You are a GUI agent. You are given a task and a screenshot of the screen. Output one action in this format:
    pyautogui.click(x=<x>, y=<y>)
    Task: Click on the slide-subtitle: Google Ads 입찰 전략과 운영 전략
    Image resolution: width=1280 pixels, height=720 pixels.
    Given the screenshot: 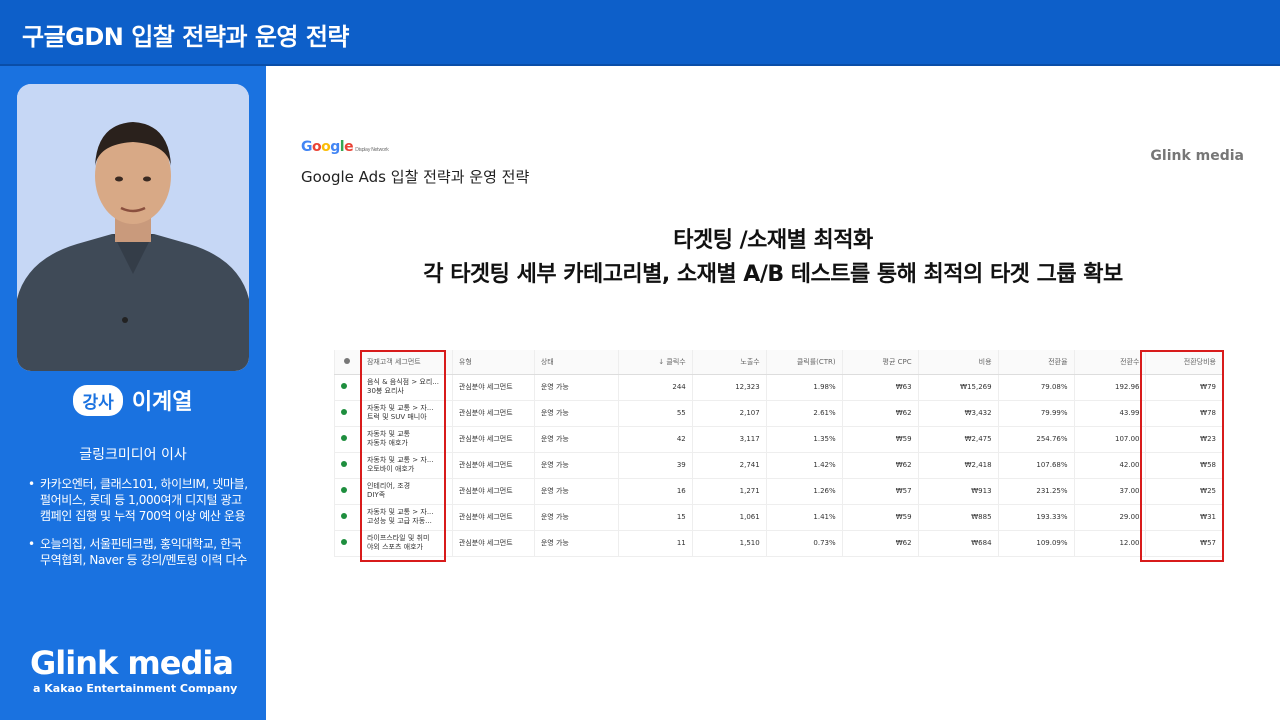 What is the action you would take?
    pyautogui.click(x=415, y=177)
    